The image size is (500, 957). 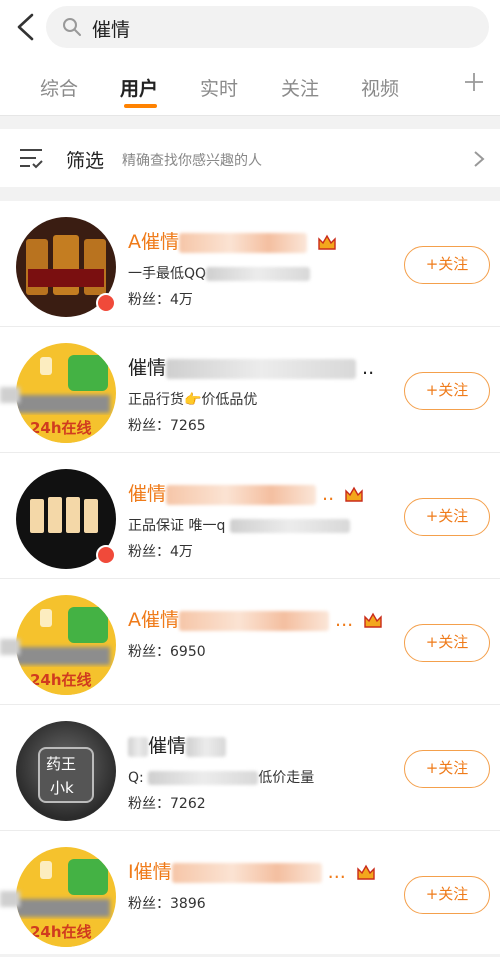 What do you see at coordinates (193, 400) in the screenshot?
I see `user-description: 正品行货👉价低品优` at bounding box center [193, 400].